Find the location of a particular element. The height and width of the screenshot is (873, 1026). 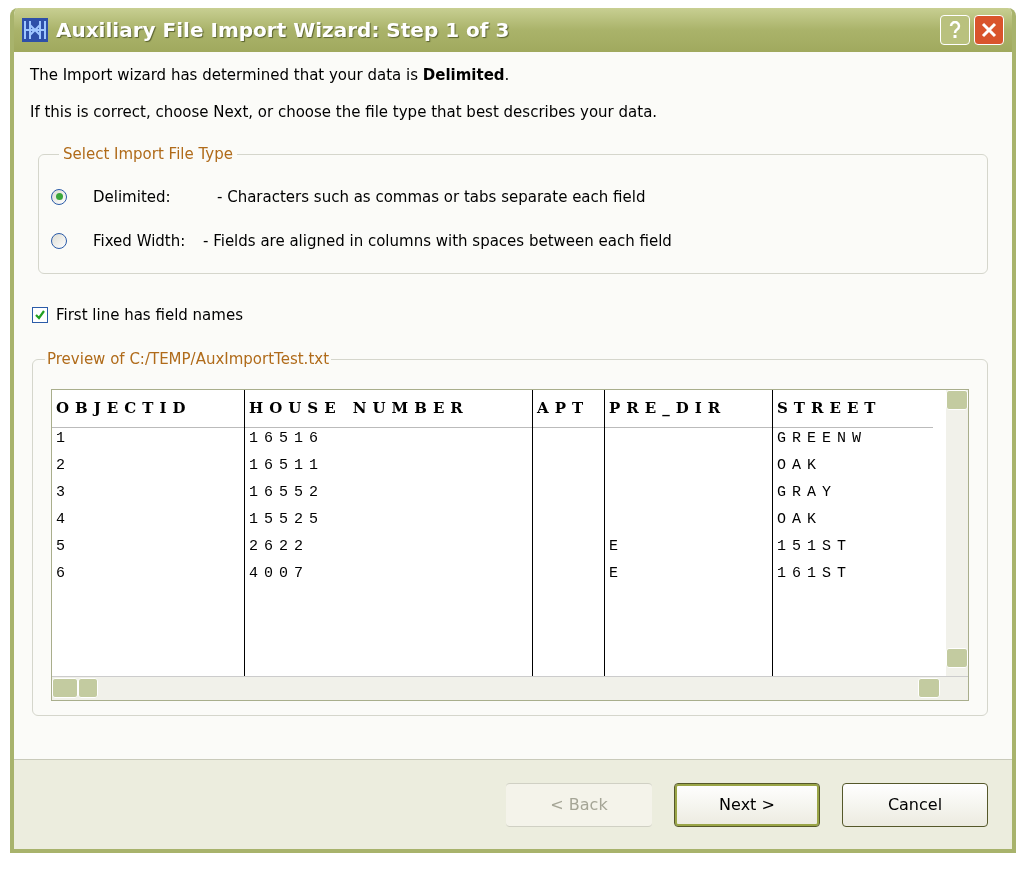

table-cell-text: 6 is located at coordinates (63, 573).